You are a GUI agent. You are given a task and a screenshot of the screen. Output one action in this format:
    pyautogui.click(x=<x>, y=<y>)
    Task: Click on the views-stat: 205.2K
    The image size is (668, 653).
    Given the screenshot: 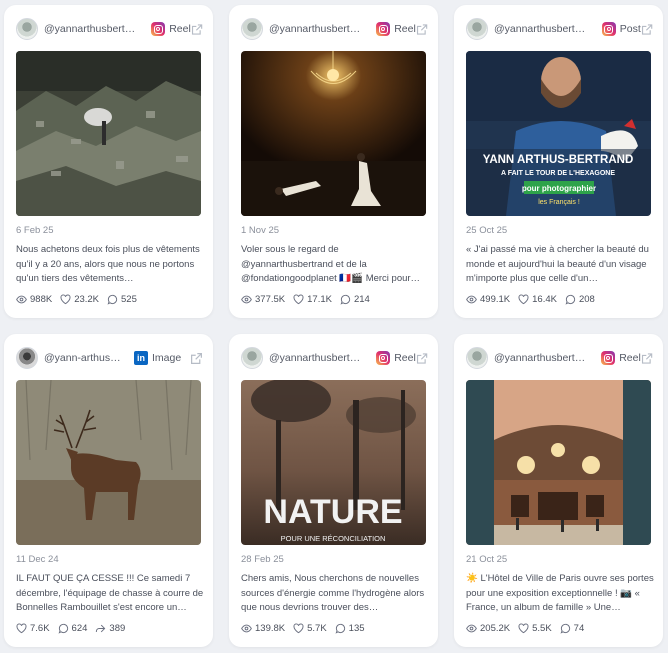 What is the action you would take?
    pyautogui.click(x=488, y=628)
    